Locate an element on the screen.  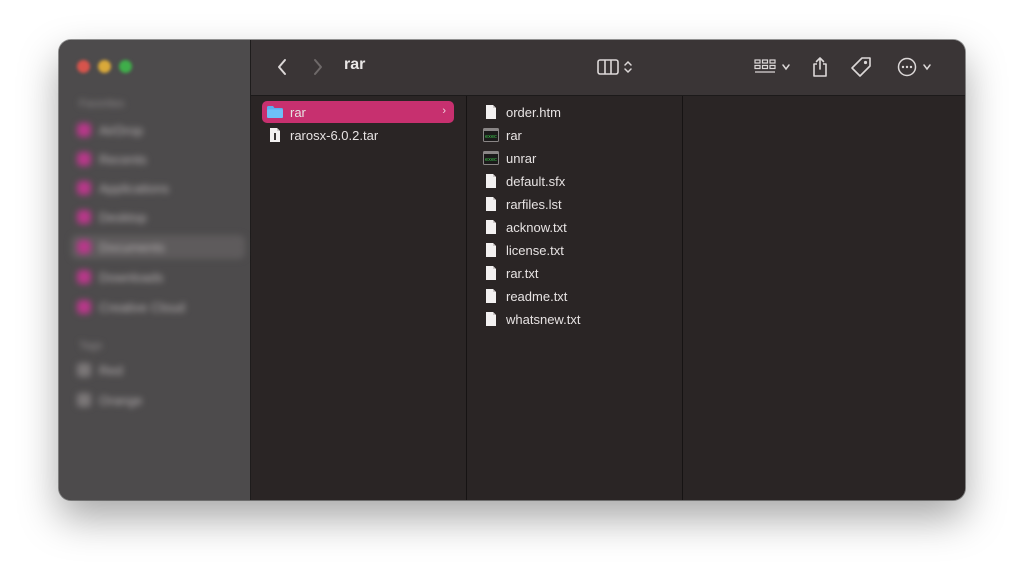
chevron-right-icon: › is located at coordinates (444, 111).